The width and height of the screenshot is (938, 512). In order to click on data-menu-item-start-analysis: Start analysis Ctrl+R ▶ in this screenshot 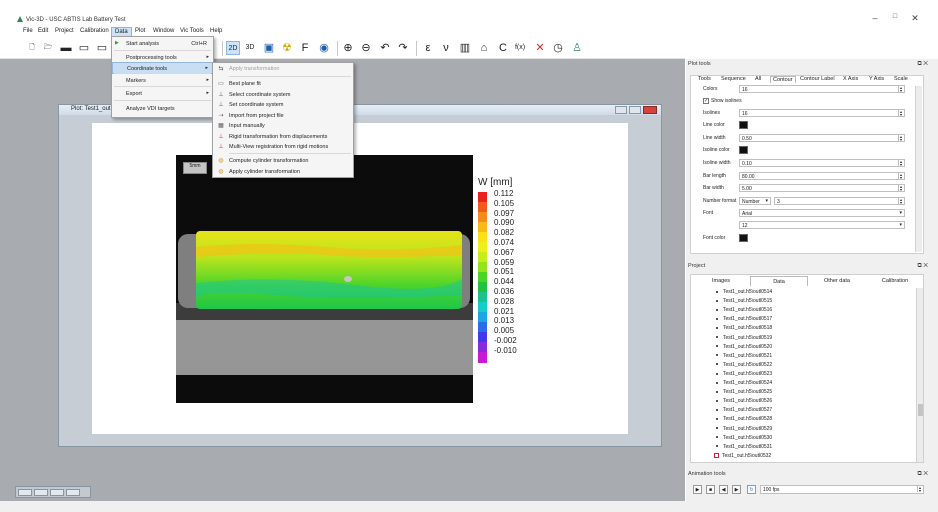, I will do `click(162, 44)`.